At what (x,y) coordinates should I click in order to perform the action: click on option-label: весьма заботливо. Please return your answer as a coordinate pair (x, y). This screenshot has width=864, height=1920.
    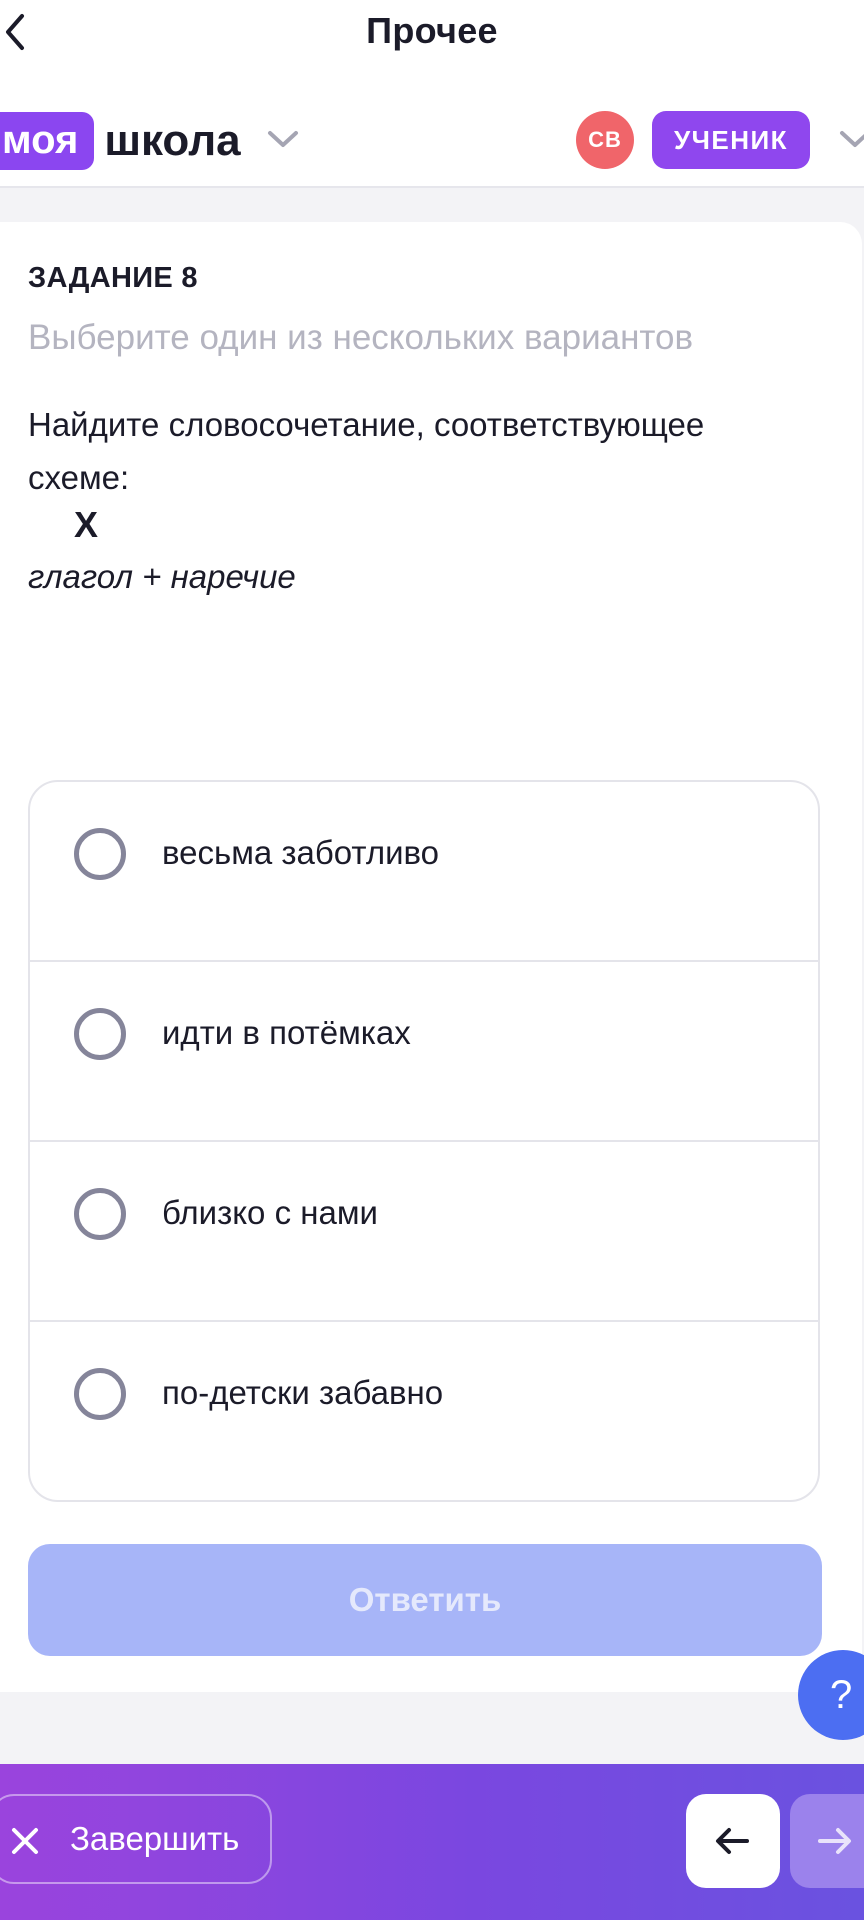
    Looking at the image, I should click on (301, 852).